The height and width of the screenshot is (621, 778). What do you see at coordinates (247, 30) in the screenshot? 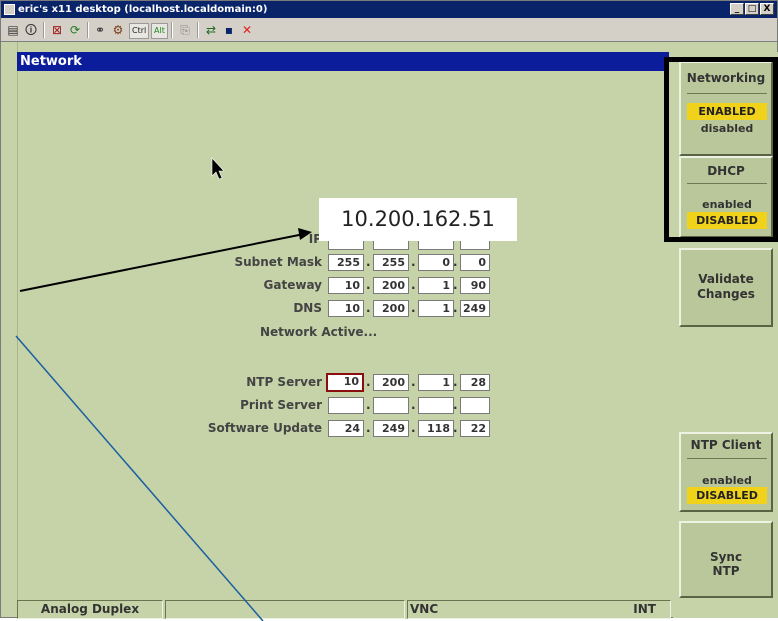
I see `disconnect-icon: ✕` at bounding box center [247, 30].